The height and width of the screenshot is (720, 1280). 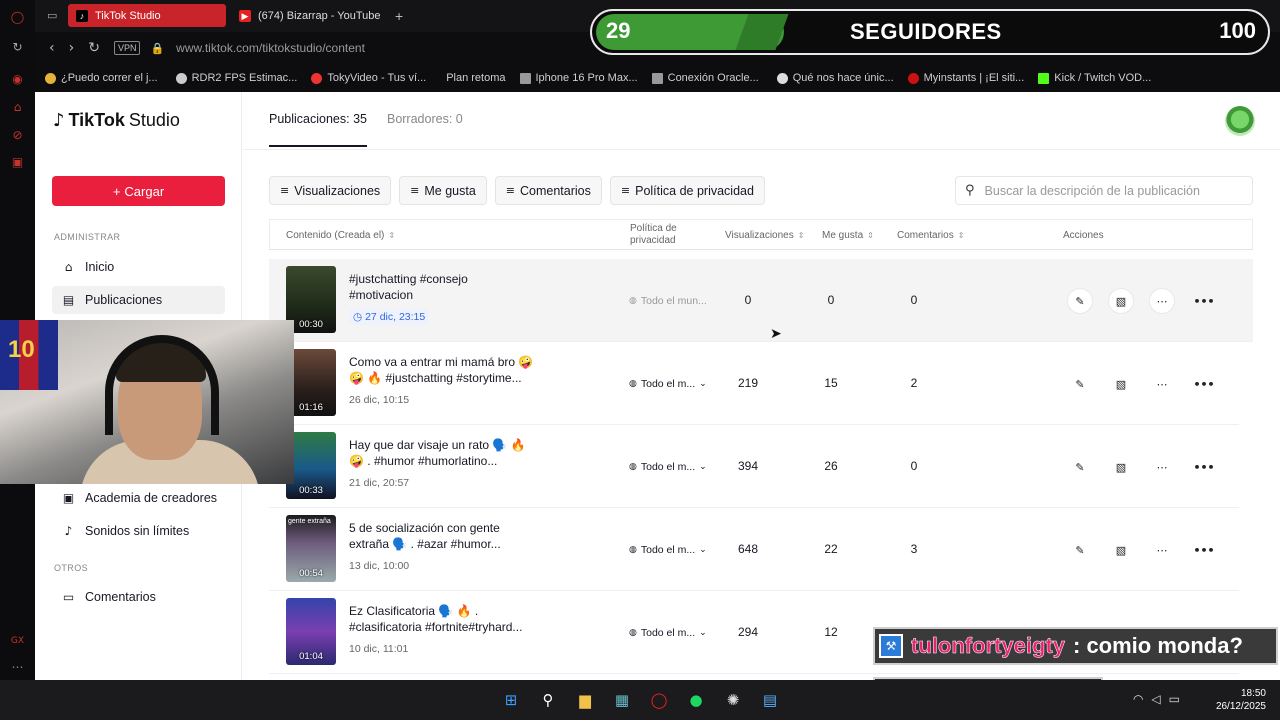 I want to click on video-thumbnail: gente extraña 00:54, so click(x=311, y=548).